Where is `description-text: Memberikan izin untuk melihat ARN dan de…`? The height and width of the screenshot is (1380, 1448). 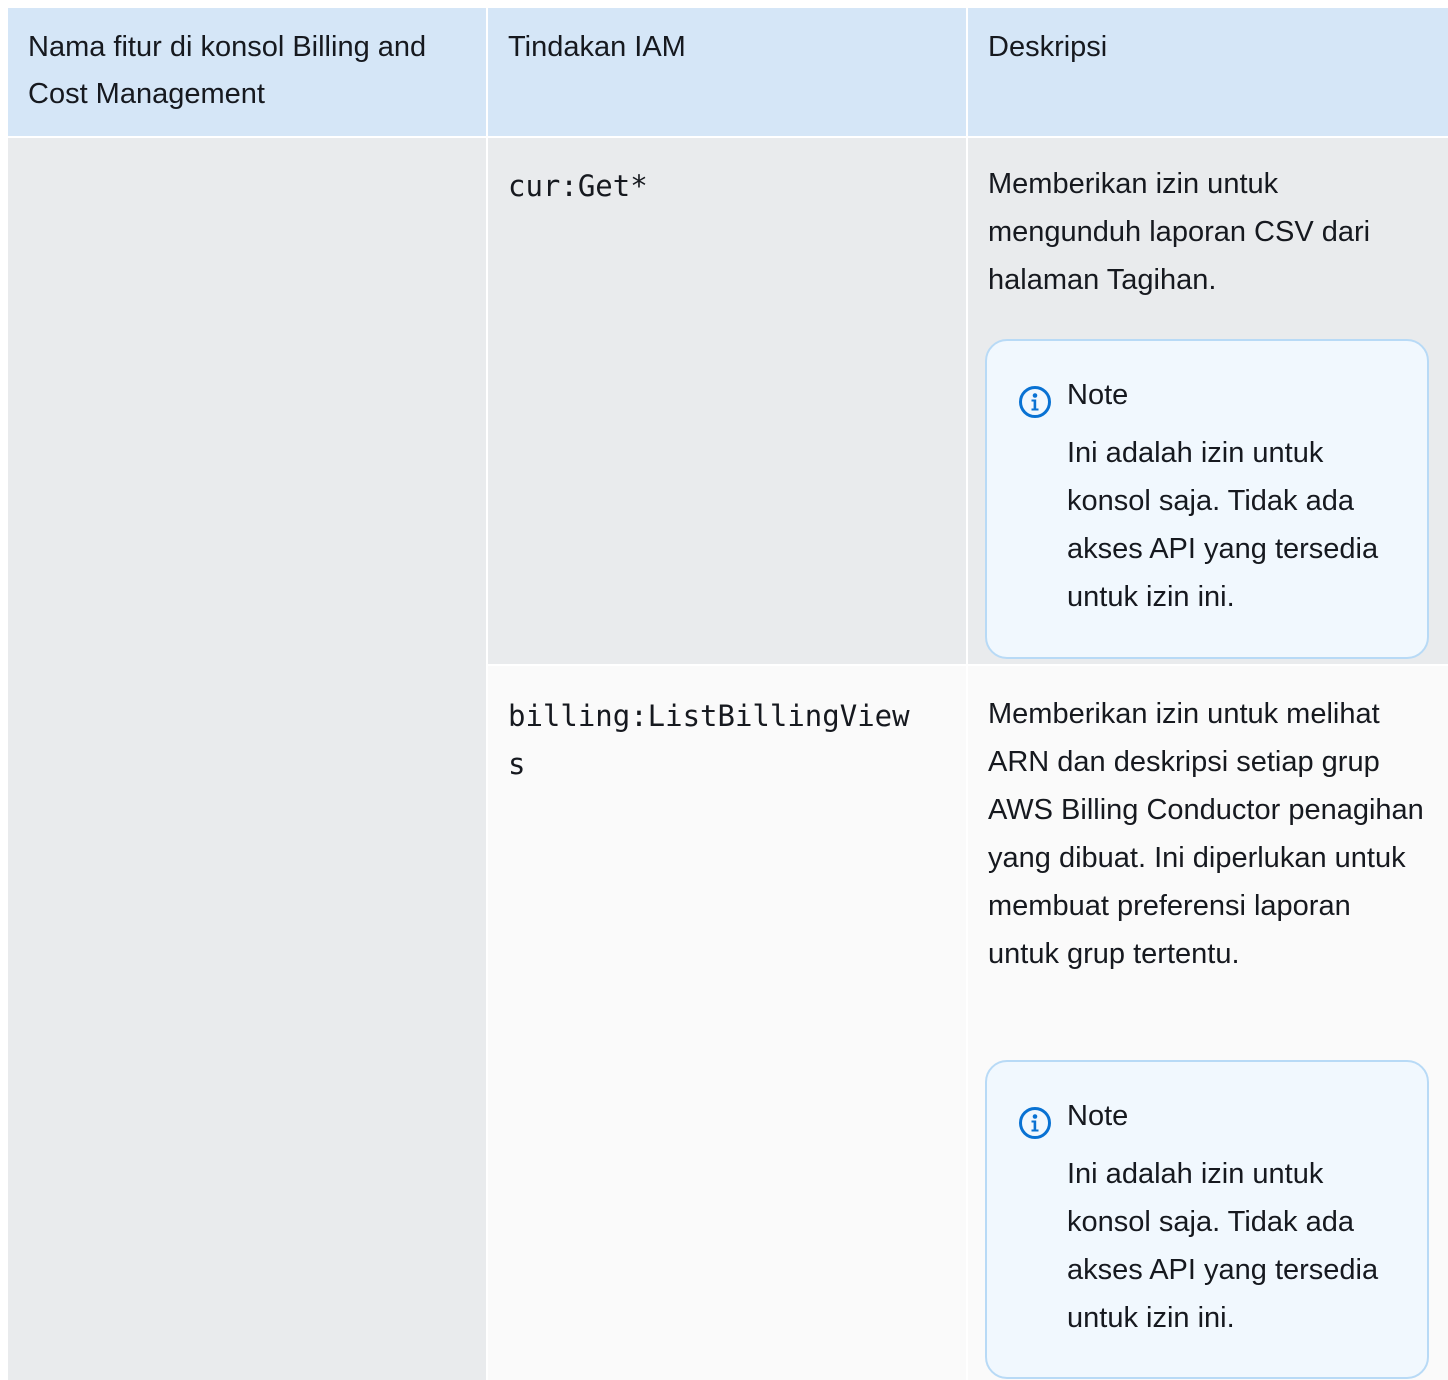
description-text: Memberikan izin untuk melihat ARN dan de… is located at coordinates (1206, 834).